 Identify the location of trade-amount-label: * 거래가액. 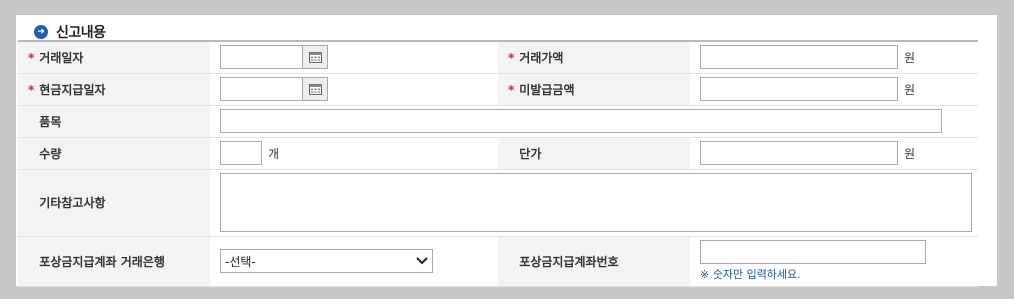
(594, 57).